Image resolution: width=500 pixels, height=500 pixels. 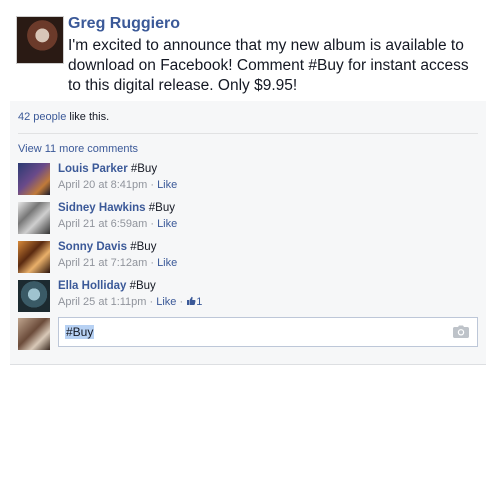 What do you see at coordinates (268, 332) in the screenshot?
I see `comment-input: #Buy` at bounding box center [268, 332].